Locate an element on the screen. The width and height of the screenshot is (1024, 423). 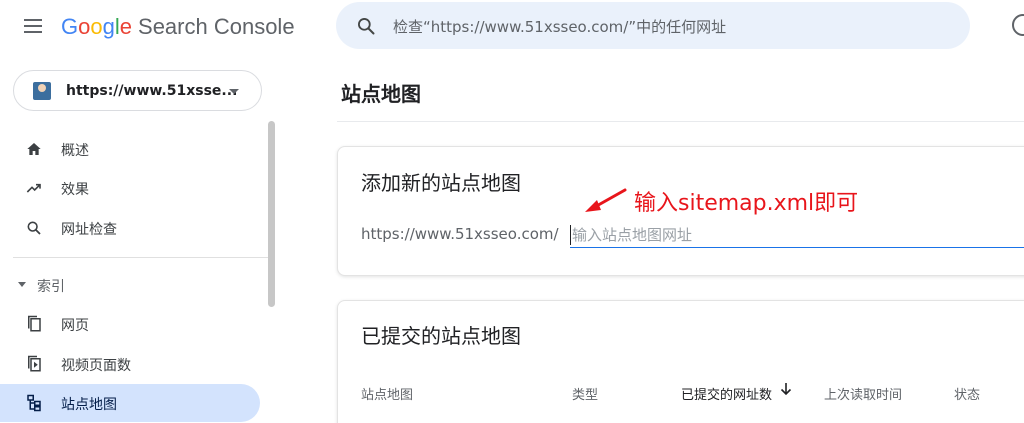
sidebar-item-label: 站点地图 is located at coordinates (89, 405).